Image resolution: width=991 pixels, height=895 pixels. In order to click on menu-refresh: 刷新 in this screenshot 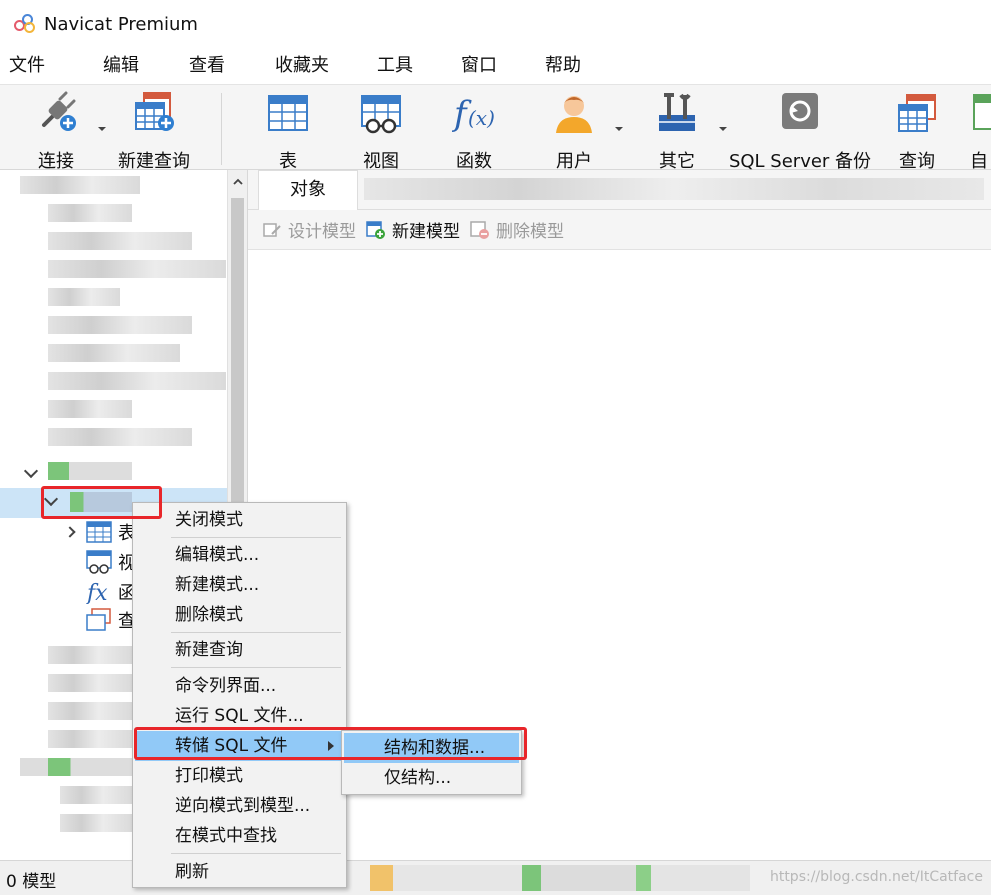, I will do `click(239, 872)`.